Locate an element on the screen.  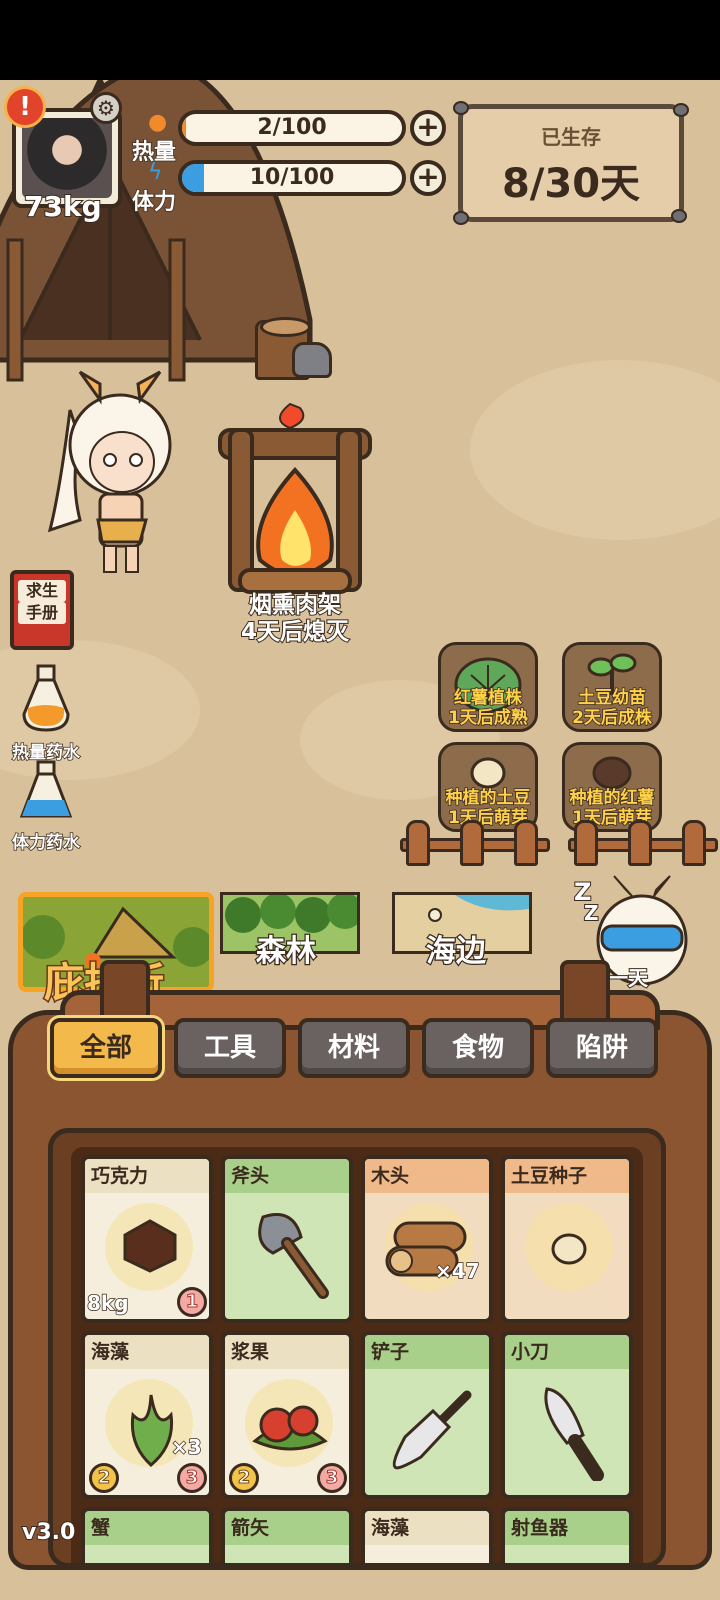
calorie-value: 2/100 is located at coordinates (292, 127).